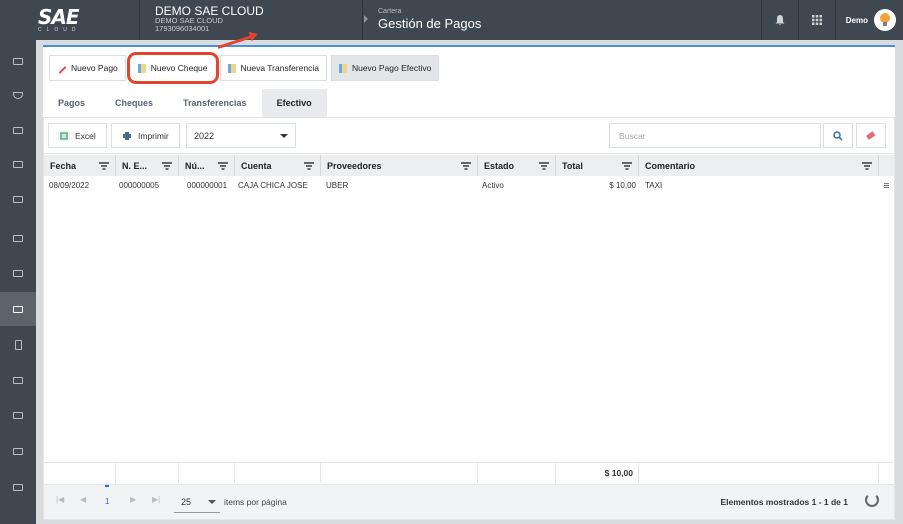 The image size is (903, 524). What do you see at coordinates (872, 500) in the screenshot?
I see `refresh-icon` at bounding box center [872, 500].